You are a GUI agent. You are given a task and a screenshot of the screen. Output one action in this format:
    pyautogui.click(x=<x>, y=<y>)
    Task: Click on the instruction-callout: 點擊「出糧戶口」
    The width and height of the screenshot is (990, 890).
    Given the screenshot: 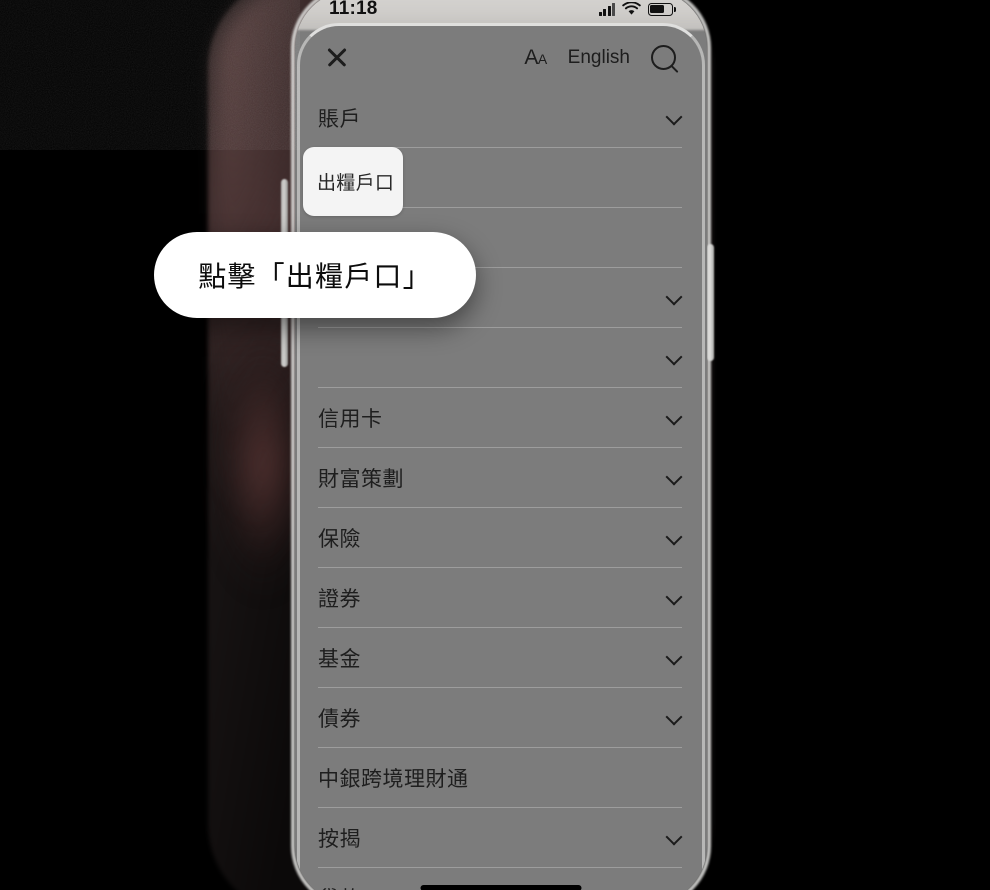 What is the action you would take?
    pyautogui.click(x=315, y=275)
    